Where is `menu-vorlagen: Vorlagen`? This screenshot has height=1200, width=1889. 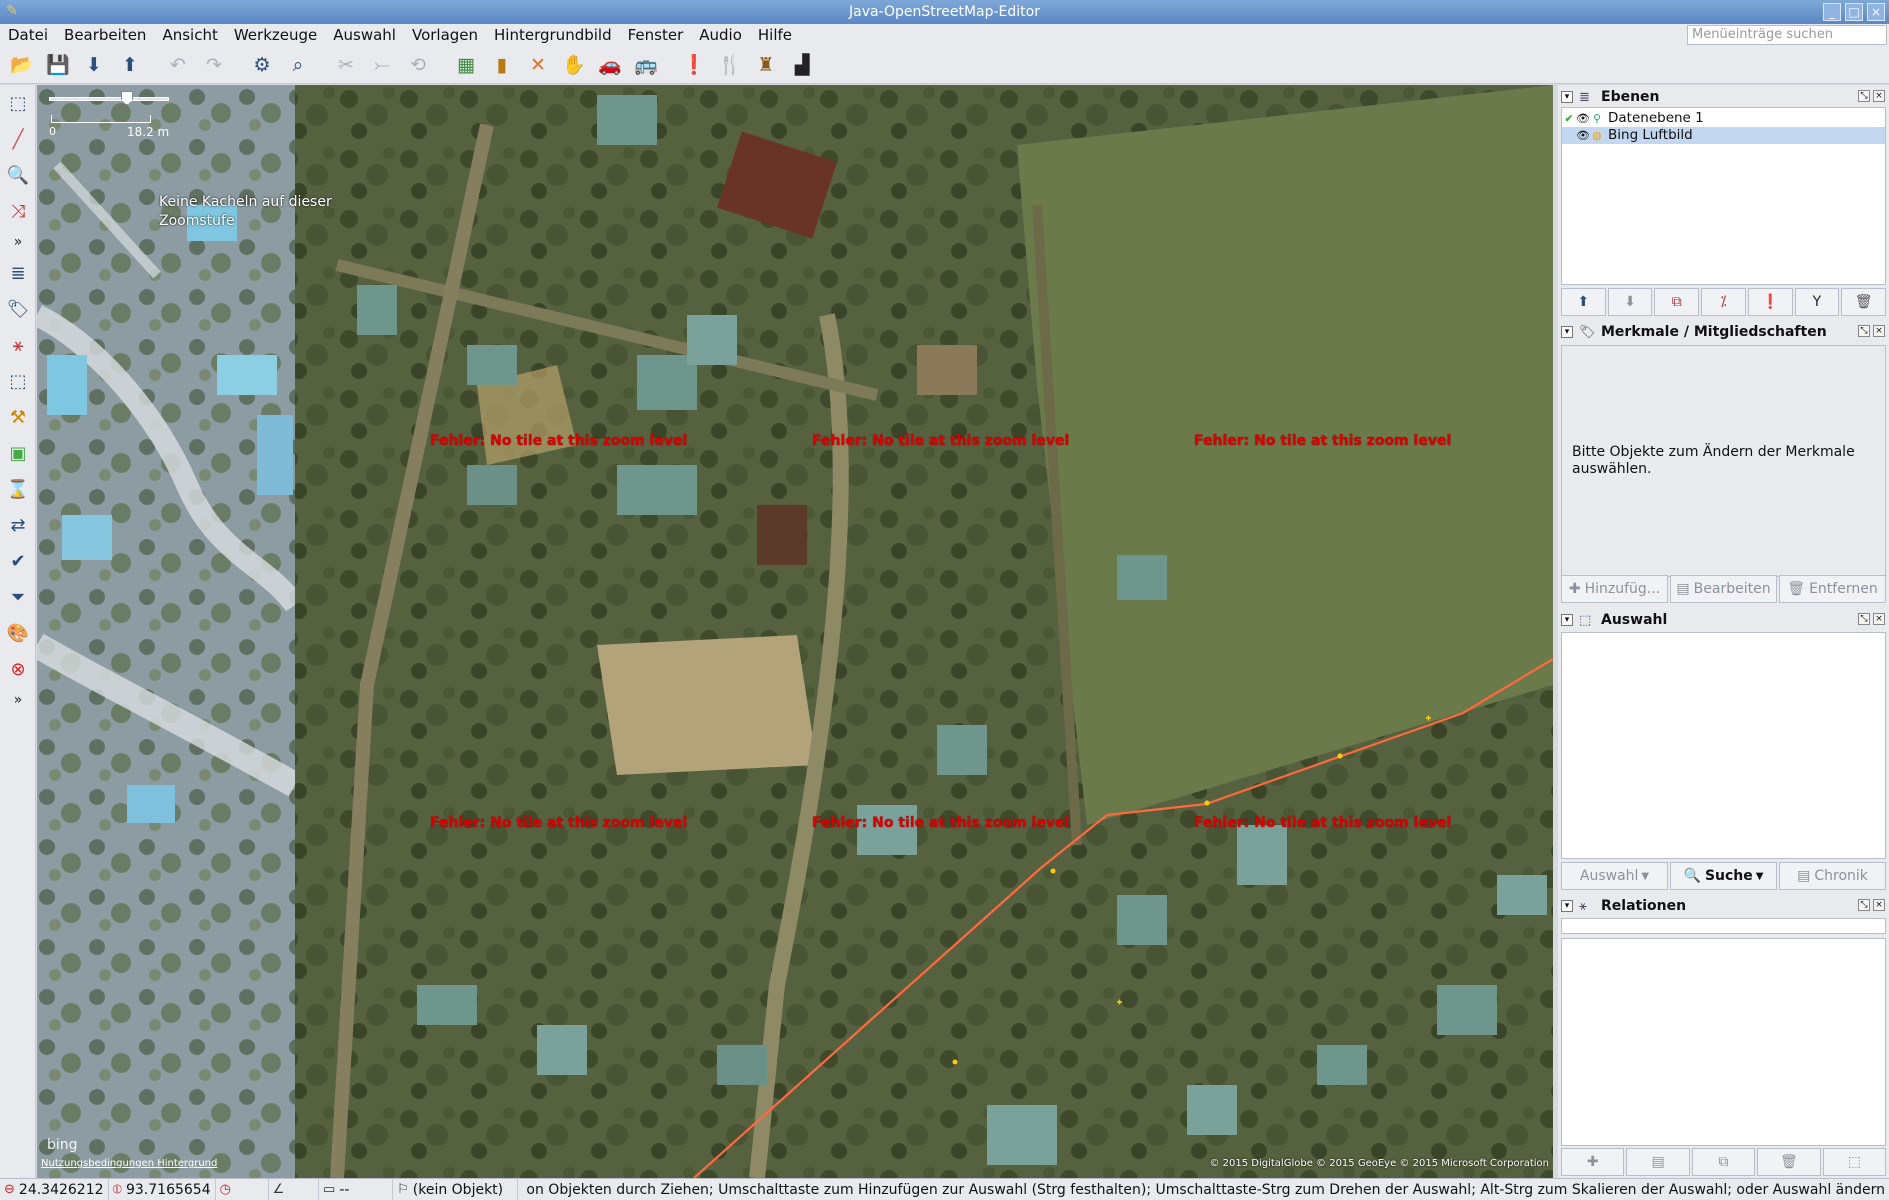 menu-vorlagen: Vorlagen is located at coordinates (445, 35).